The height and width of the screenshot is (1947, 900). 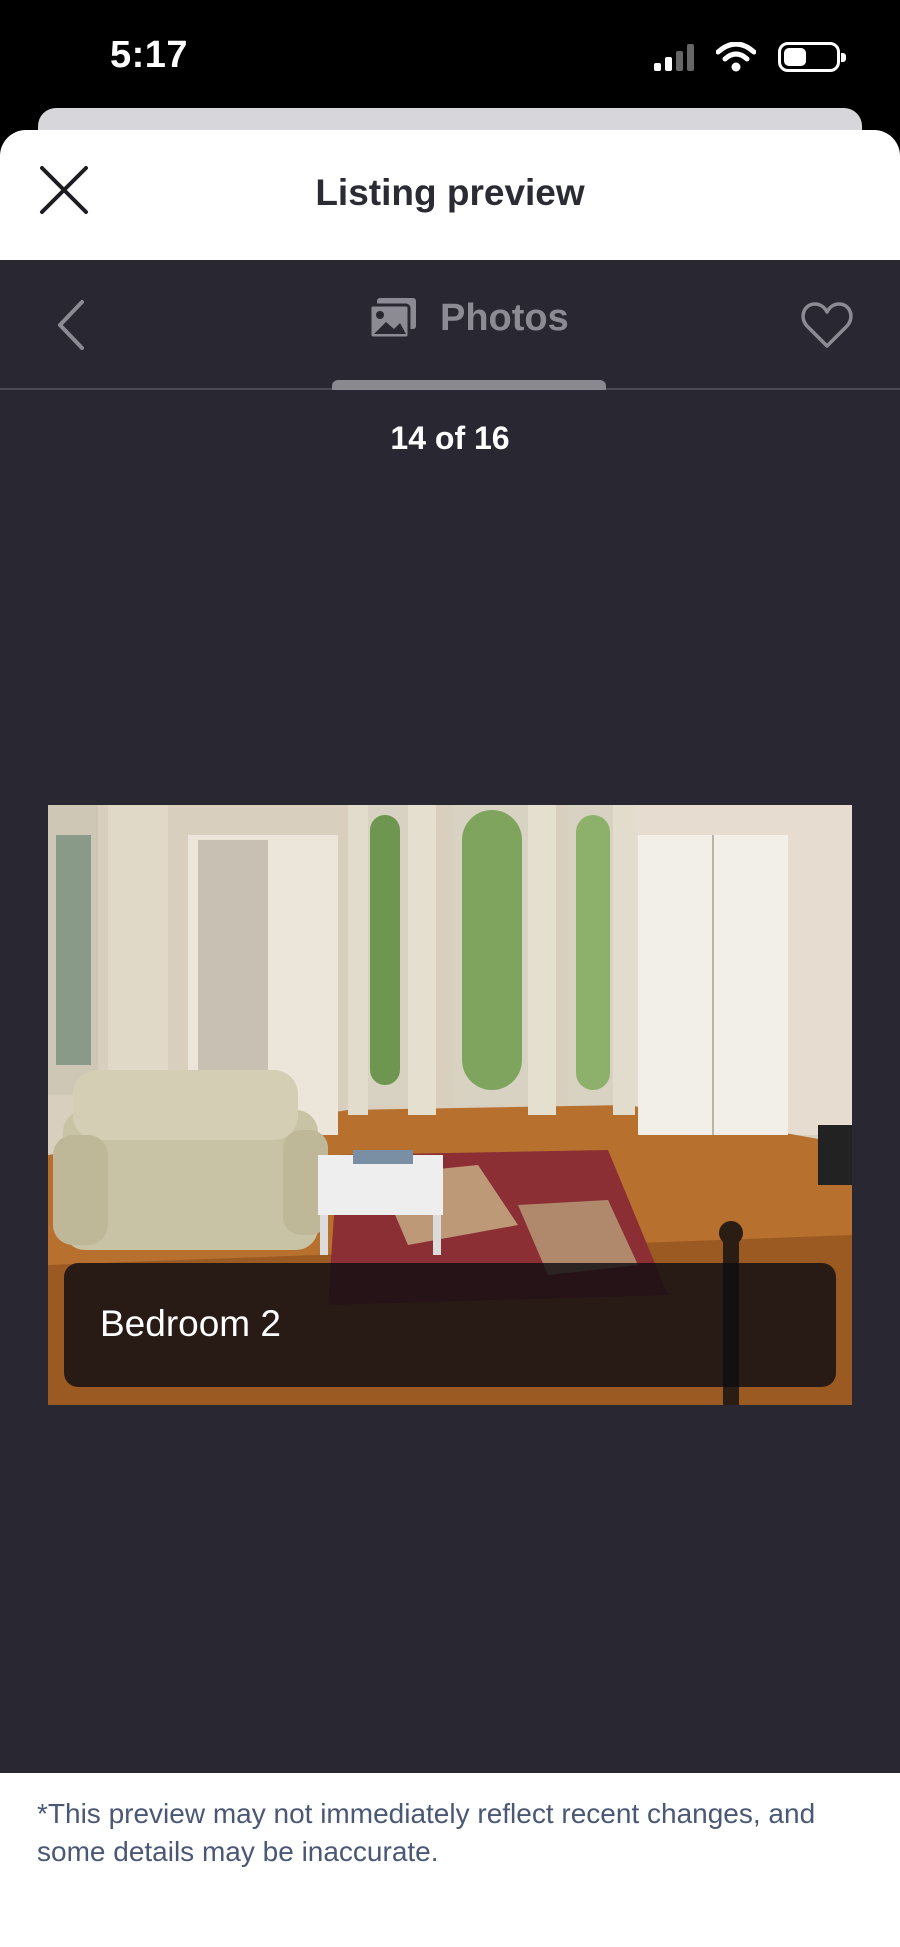 I want to click on tab-photos-label: Photos, so click(x=504, y=317).